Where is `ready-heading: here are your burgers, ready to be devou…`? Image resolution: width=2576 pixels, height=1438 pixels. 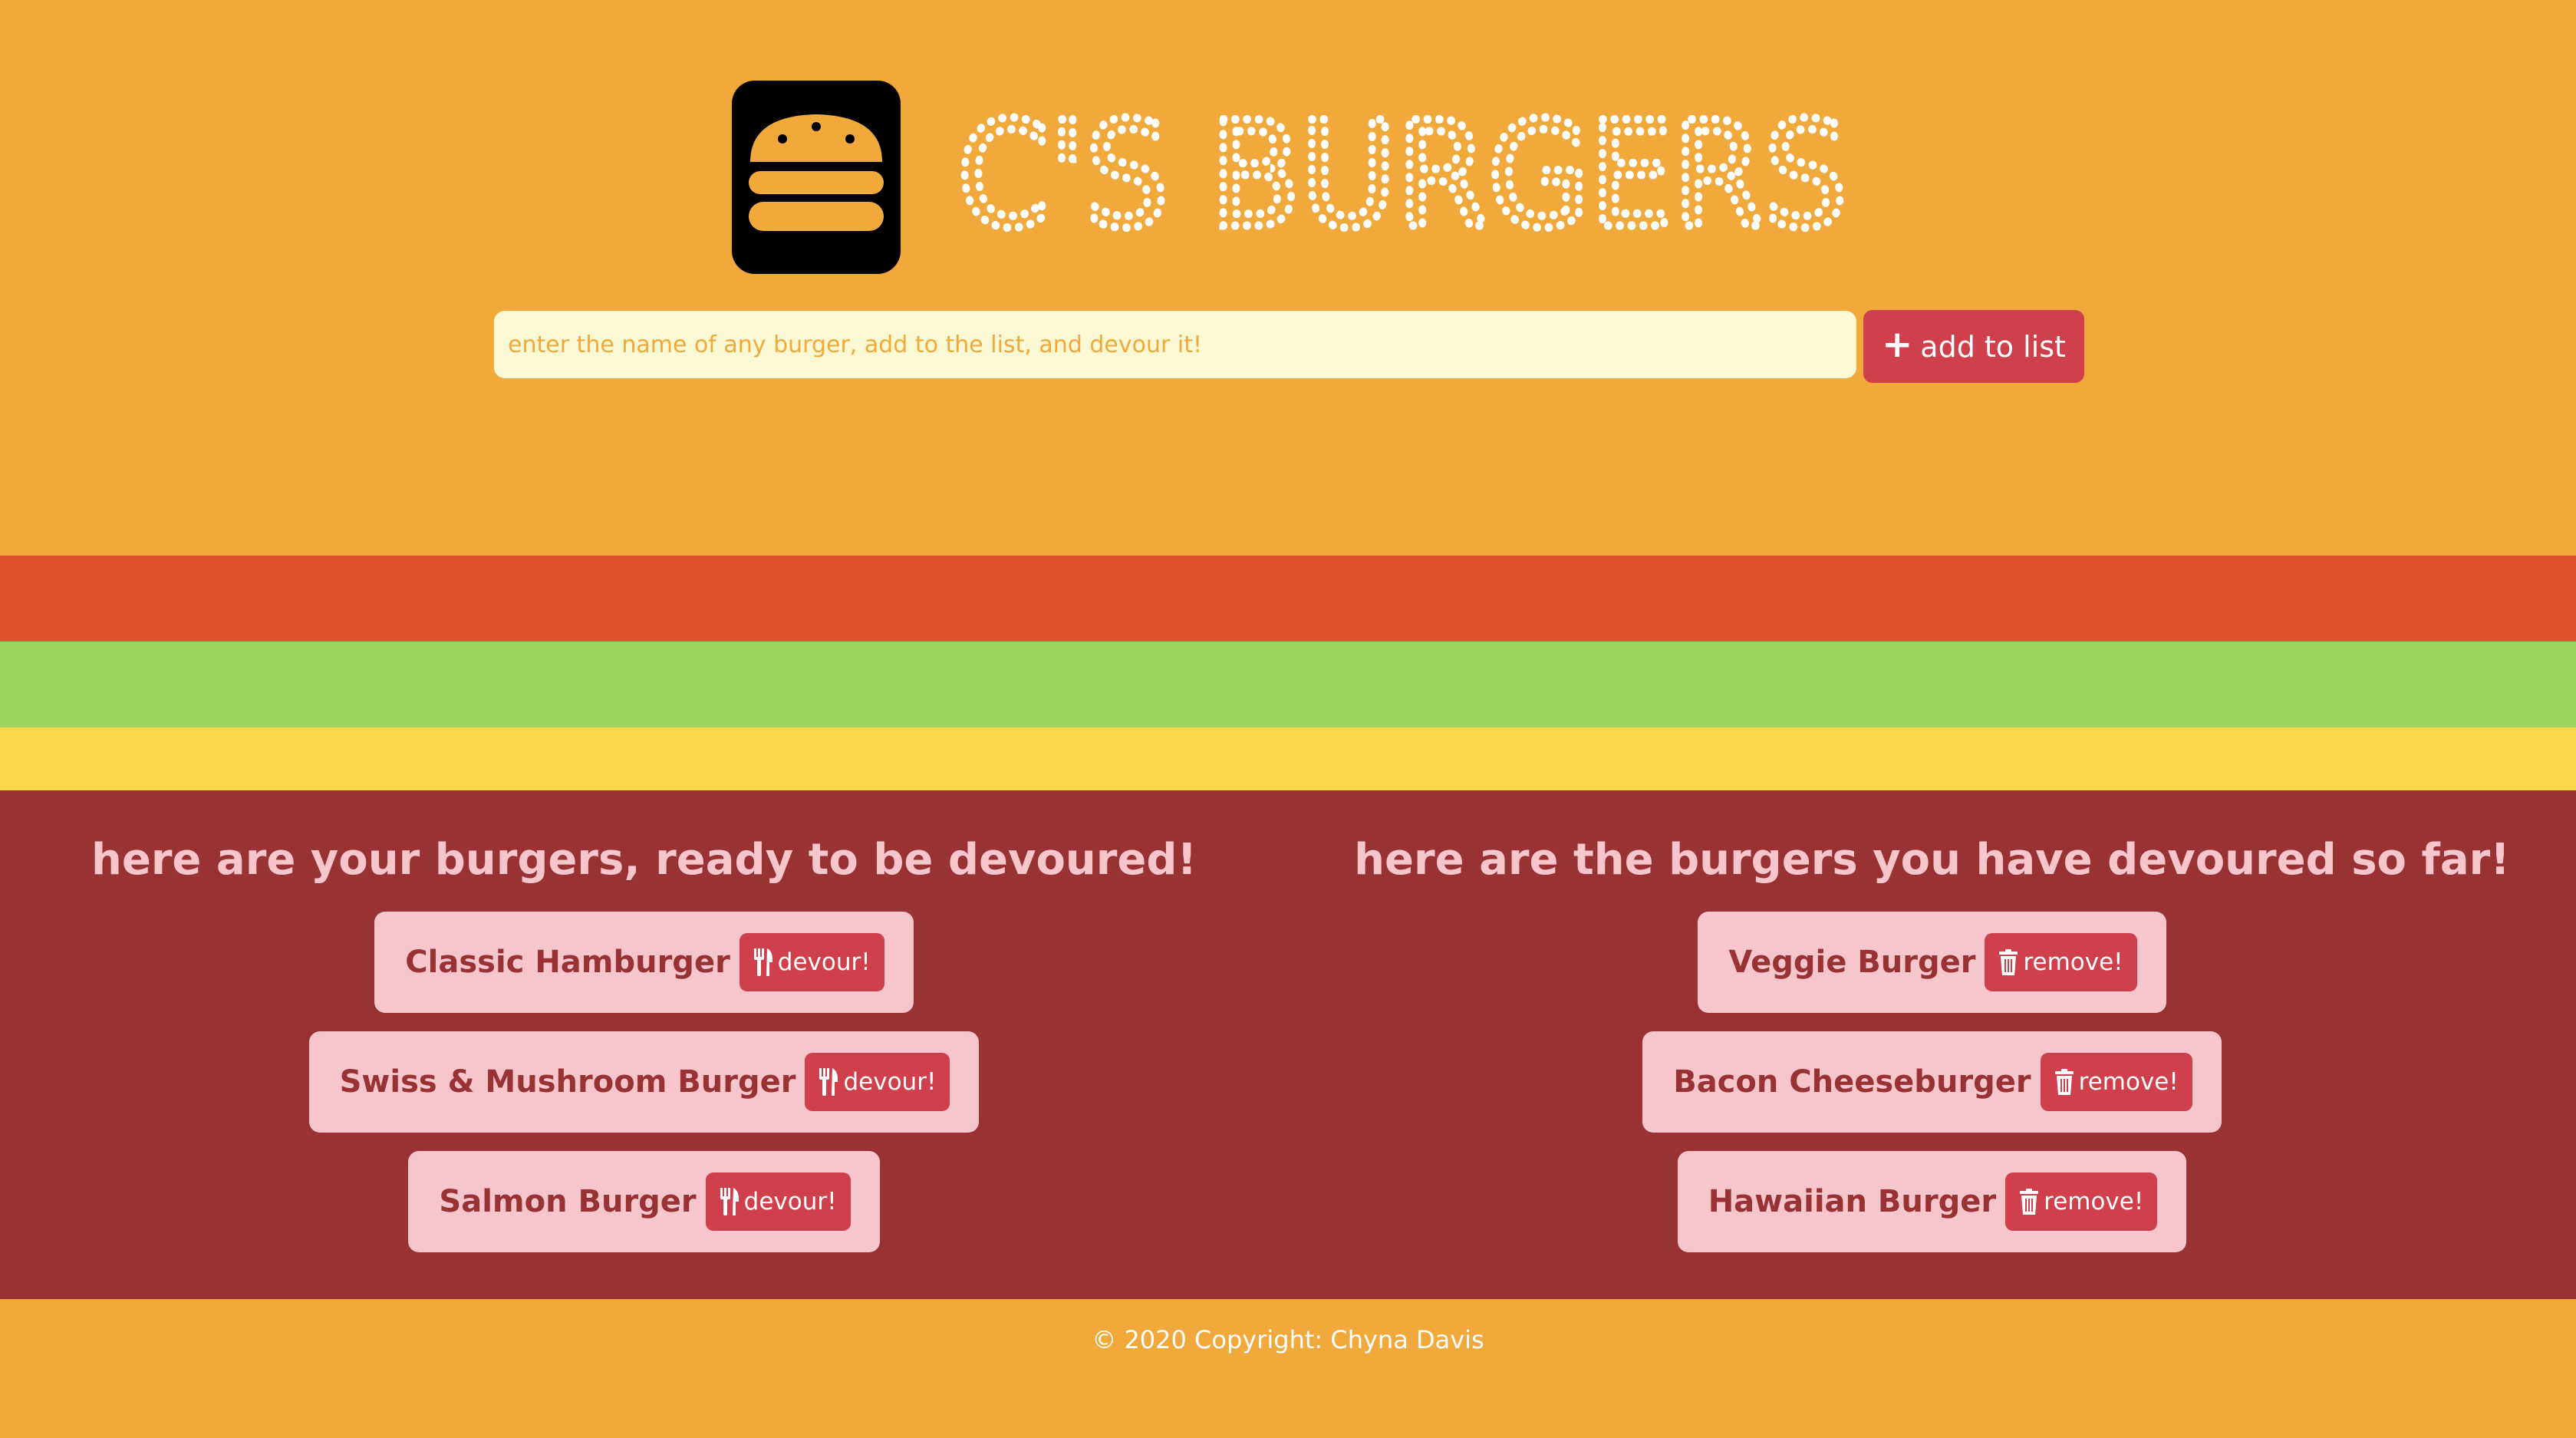 ready-heading: here are your burgers, ready to be devou… is located at coordinates (644, 860).